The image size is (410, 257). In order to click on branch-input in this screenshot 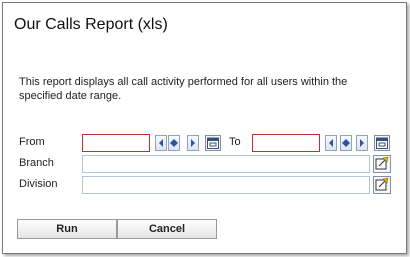, I will do `click(226, 164)`.